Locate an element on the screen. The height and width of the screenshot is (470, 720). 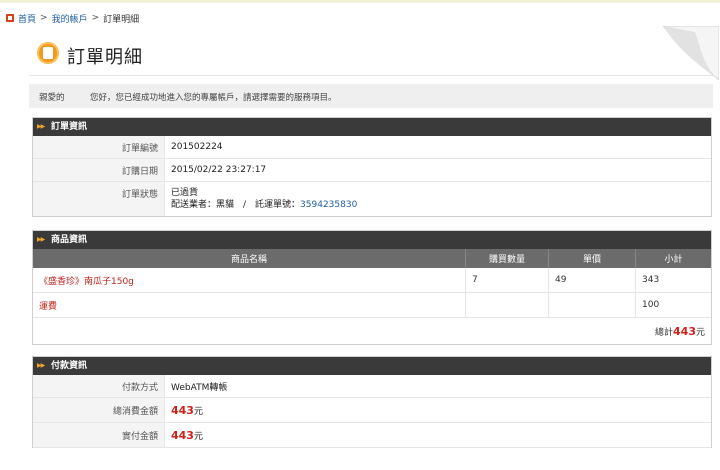
order-status-label: 訂單狀態 is located at coordinates (99, 199).